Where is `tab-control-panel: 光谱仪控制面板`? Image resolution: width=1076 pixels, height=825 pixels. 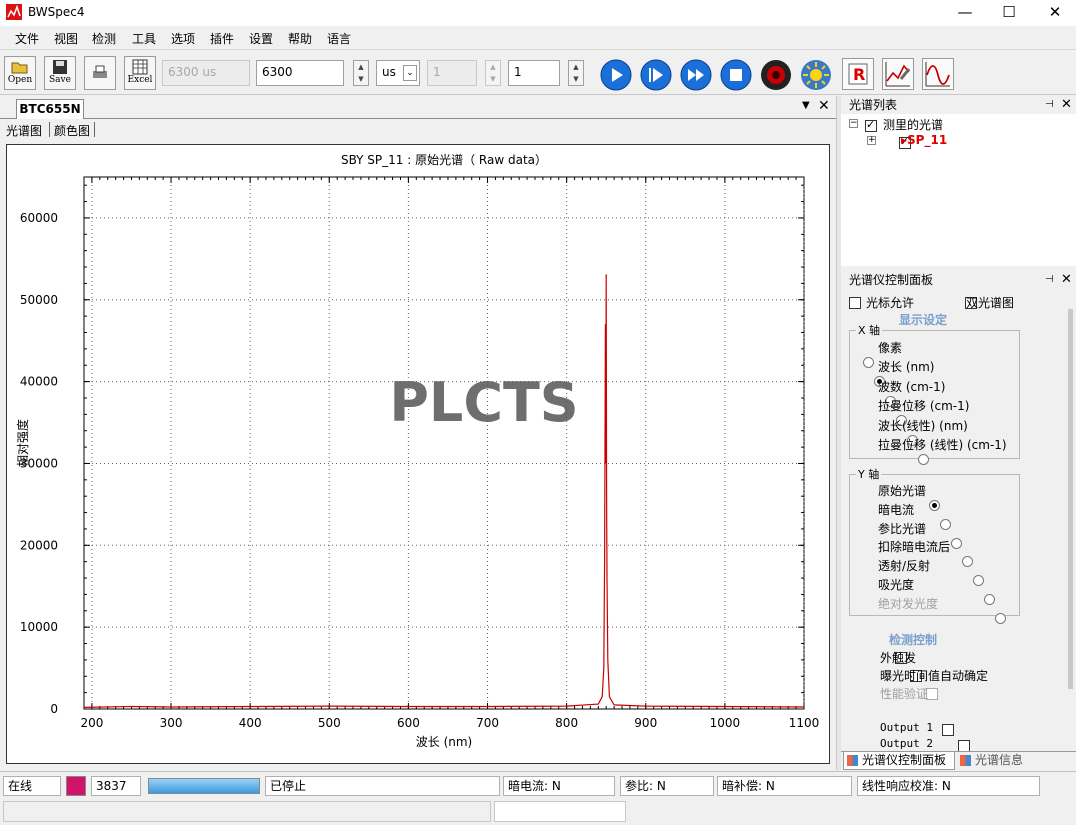
tab-control-panel: 光谱仪控制面板 is located at coordinates (899, 761).